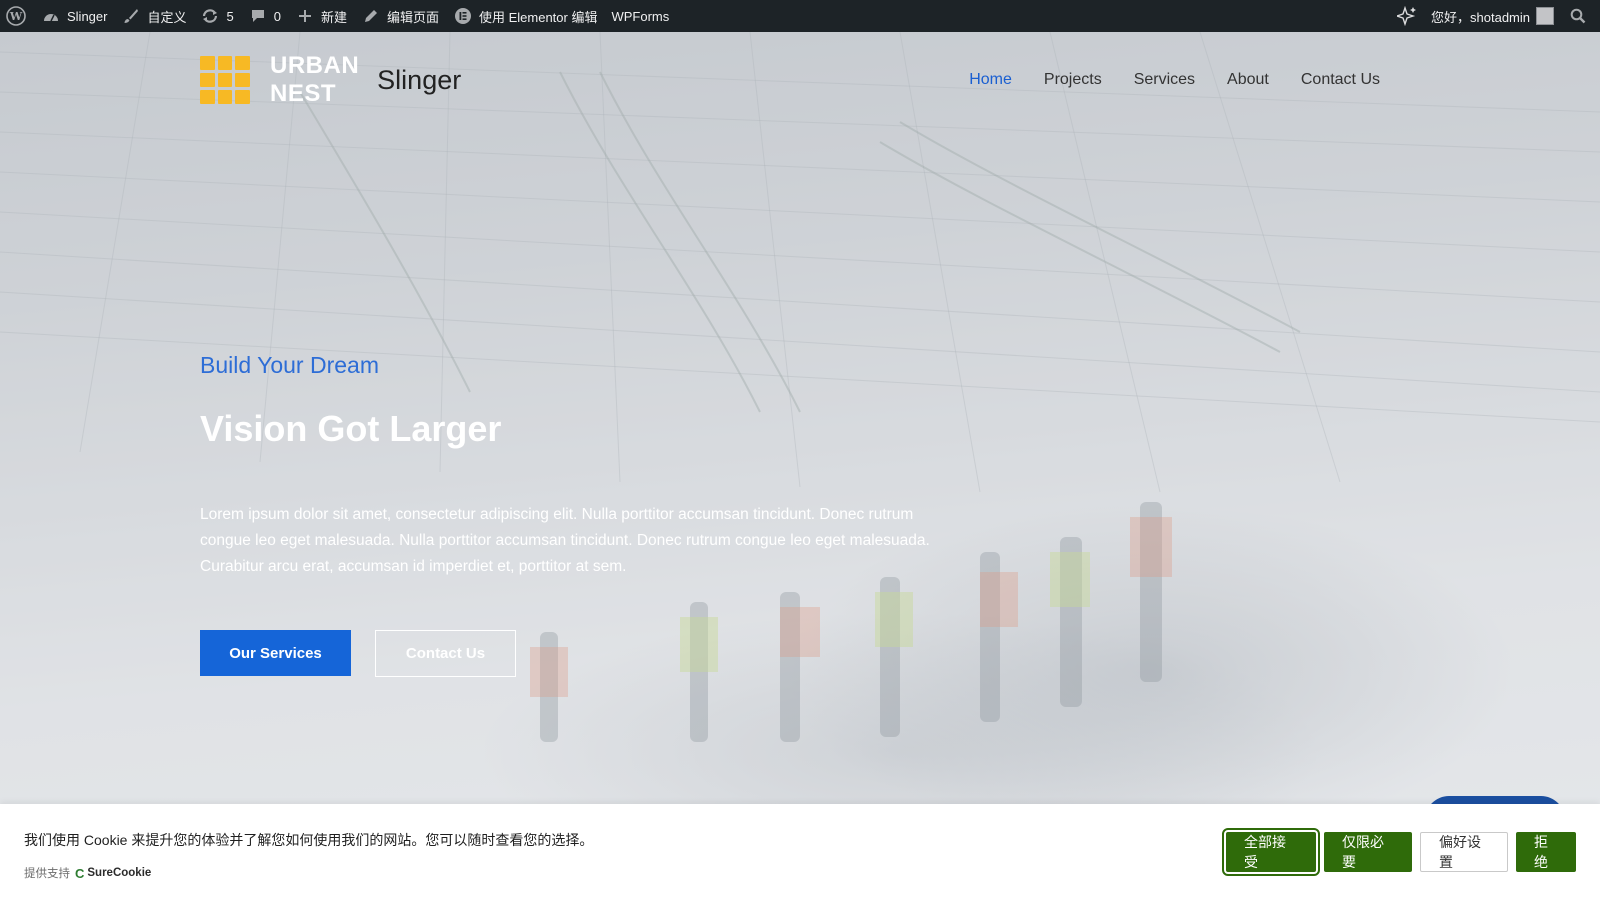  Describe the element at coordinates (305, 16) in the screenshot. I see `plus-icon` at that location.